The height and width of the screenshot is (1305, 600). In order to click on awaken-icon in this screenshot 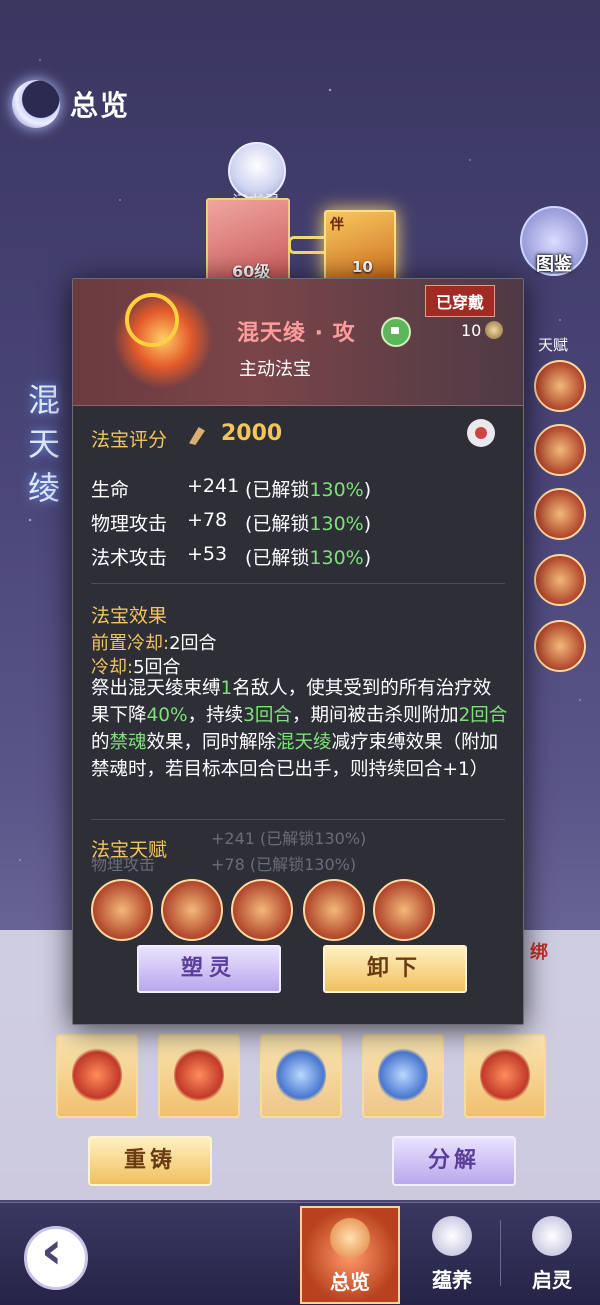, I will do `click(552, 1236)`.